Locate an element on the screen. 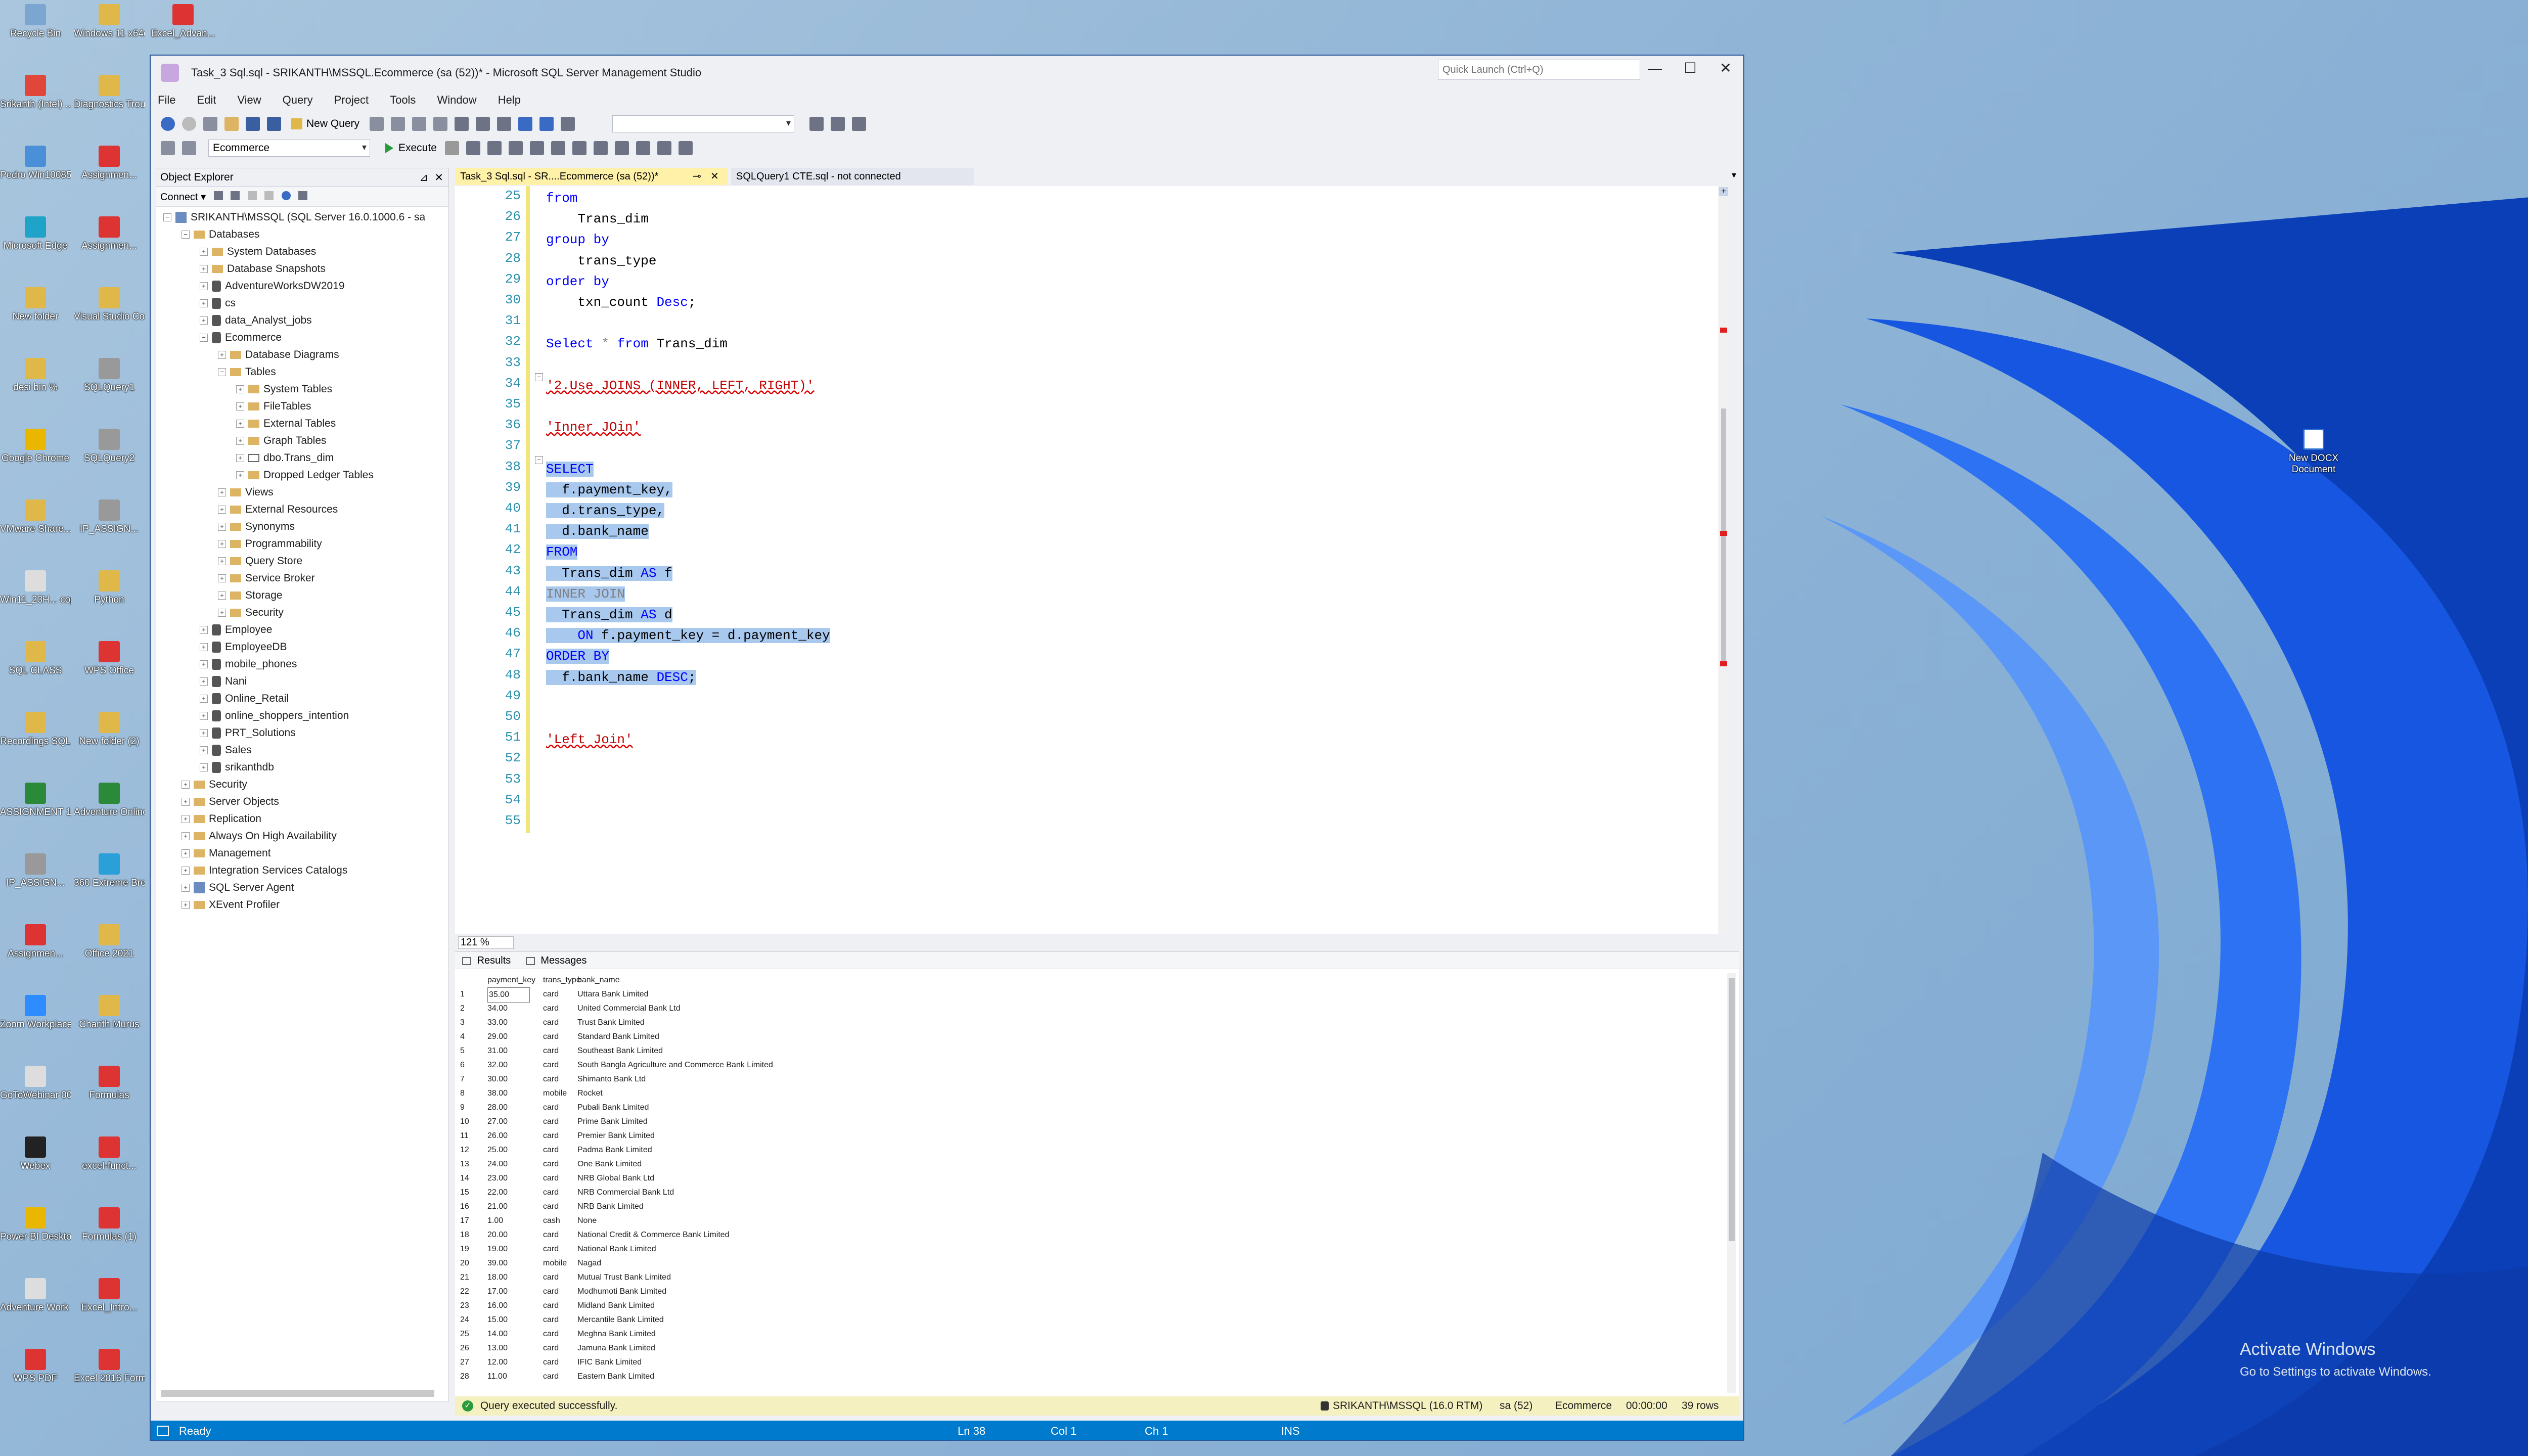  execute-button: Execute is located at coordinates (411, 148).